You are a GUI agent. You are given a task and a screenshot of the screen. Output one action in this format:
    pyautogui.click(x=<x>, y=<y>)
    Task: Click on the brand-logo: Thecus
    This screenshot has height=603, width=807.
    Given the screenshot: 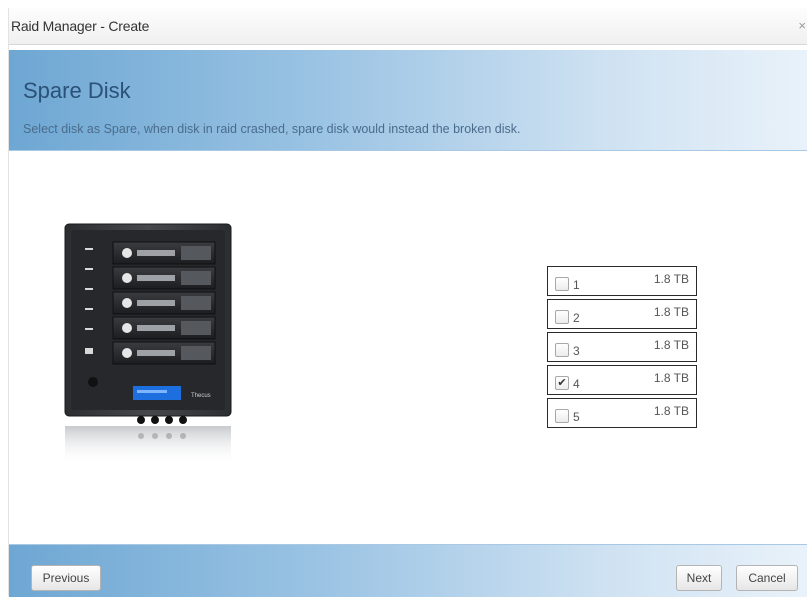 What is the action you would take?
    pyautogui.click(x=201, y=396)
    